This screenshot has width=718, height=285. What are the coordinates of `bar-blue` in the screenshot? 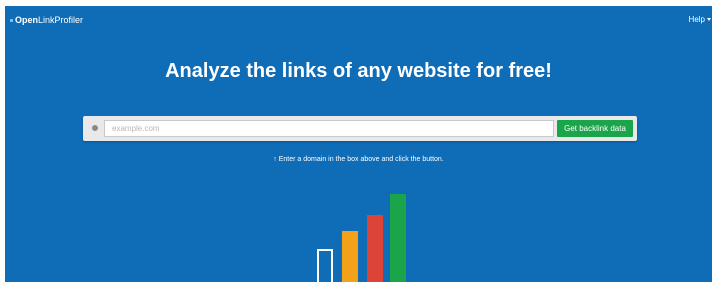 It's located at (325, 265).